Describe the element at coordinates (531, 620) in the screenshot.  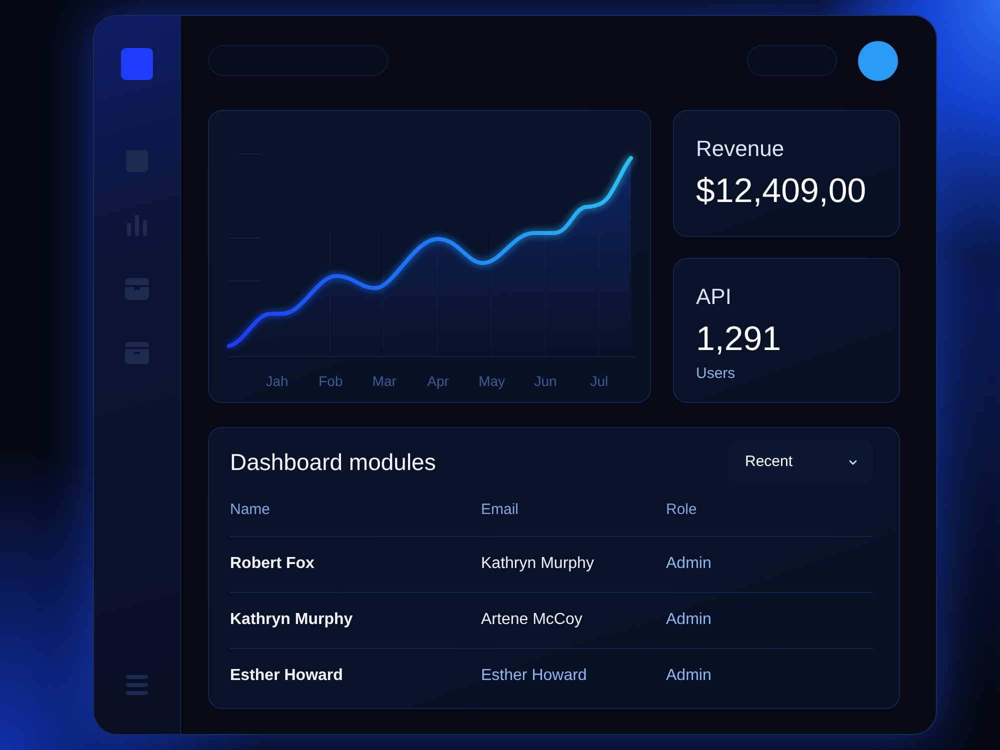
I see `table-cell-text: Artene McCoy` at that location.